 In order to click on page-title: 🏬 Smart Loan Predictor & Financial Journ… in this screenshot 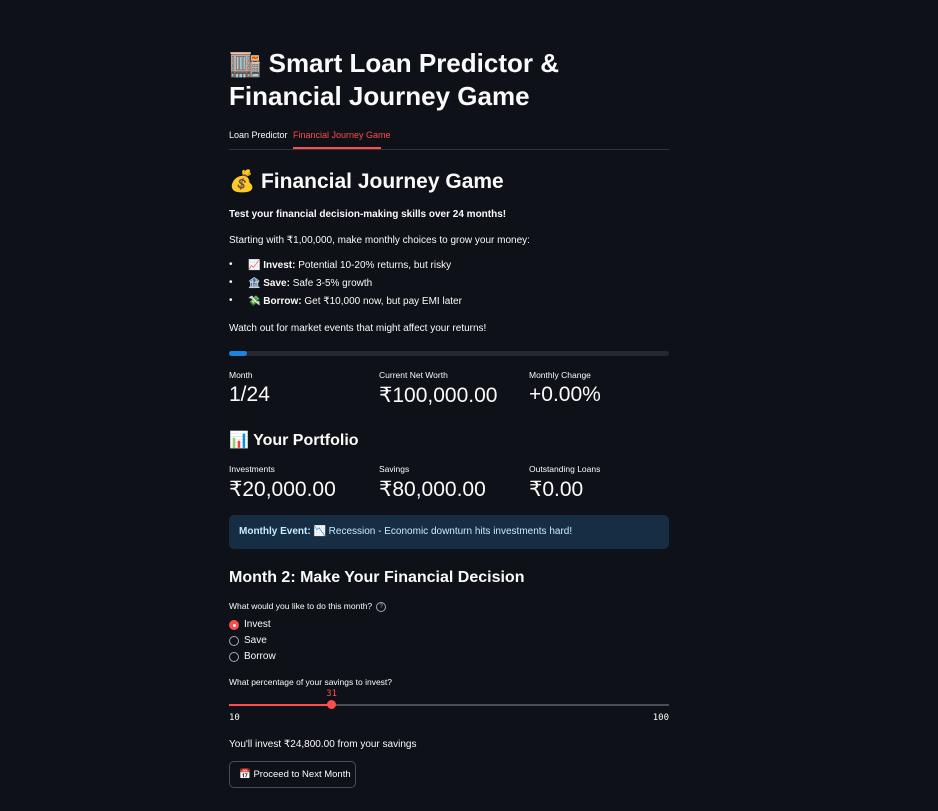, I will do `click(449, 80)`.